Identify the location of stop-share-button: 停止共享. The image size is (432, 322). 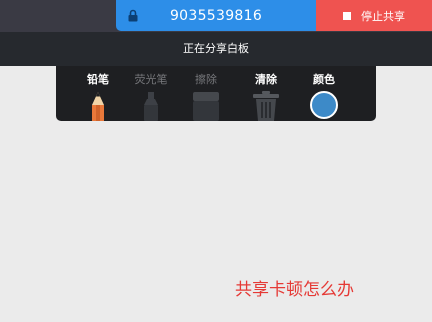
(374, 15).